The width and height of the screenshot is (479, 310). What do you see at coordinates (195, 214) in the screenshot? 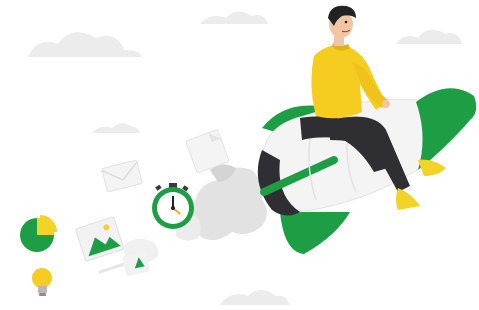
I see `smoke-trail` at bounding box center [195, 214].